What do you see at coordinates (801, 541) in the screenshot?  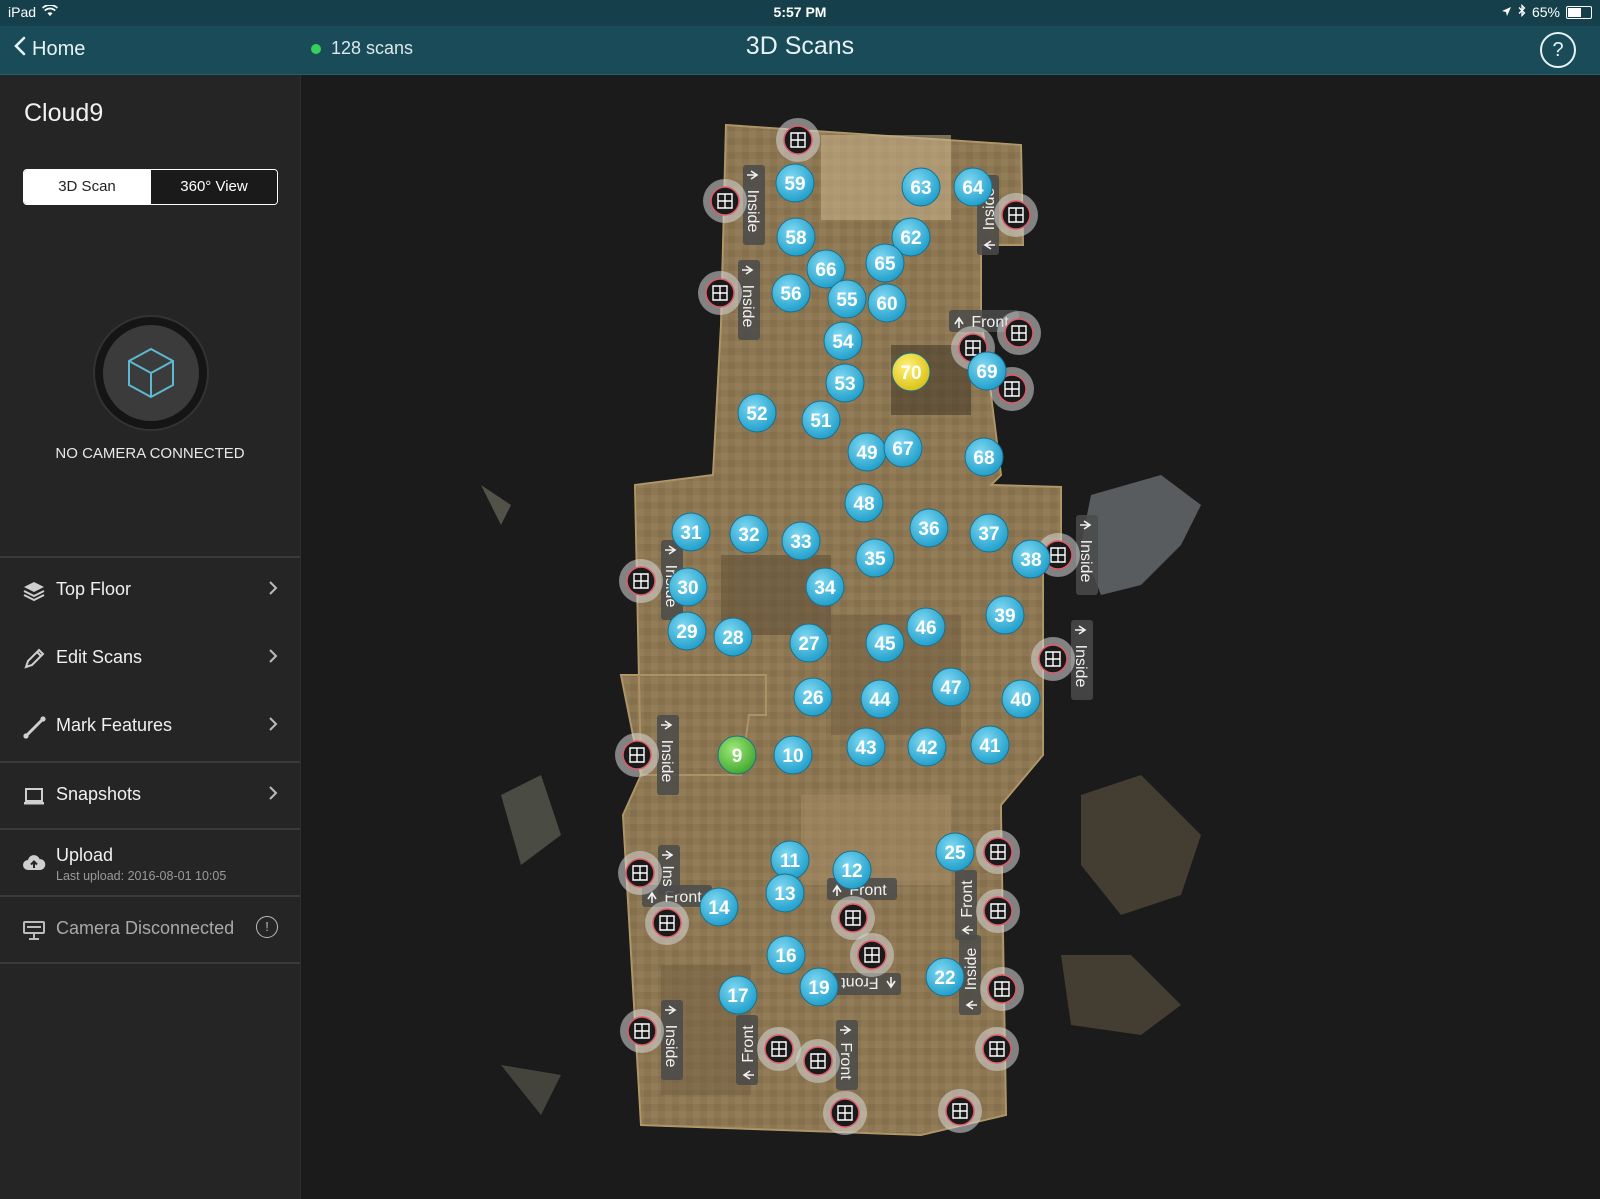 I see `scan-pin: 33` at bounding box center [801, 541].